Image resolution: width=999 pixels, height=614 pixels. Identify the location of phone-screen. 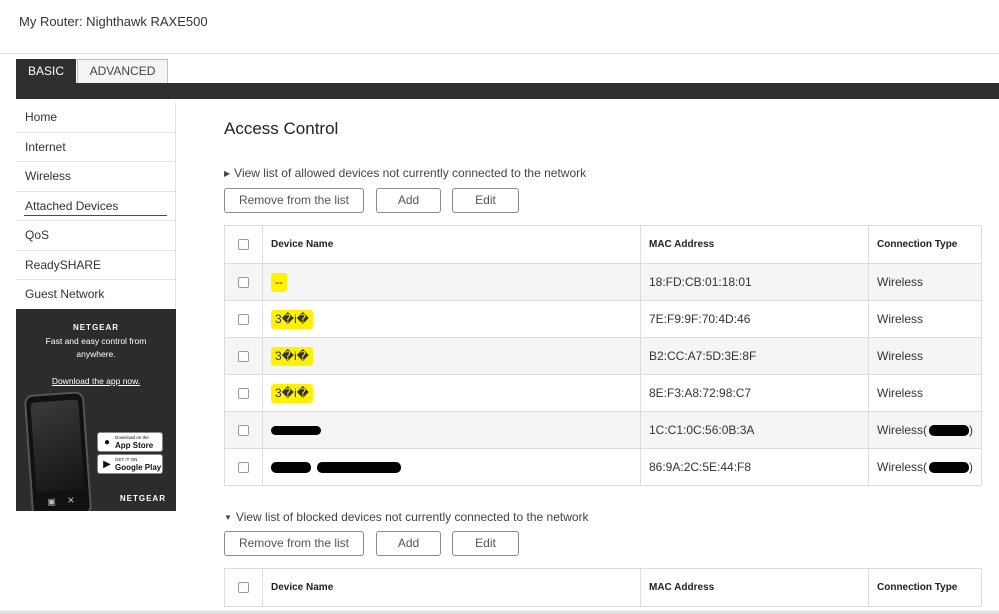
(57, 446).